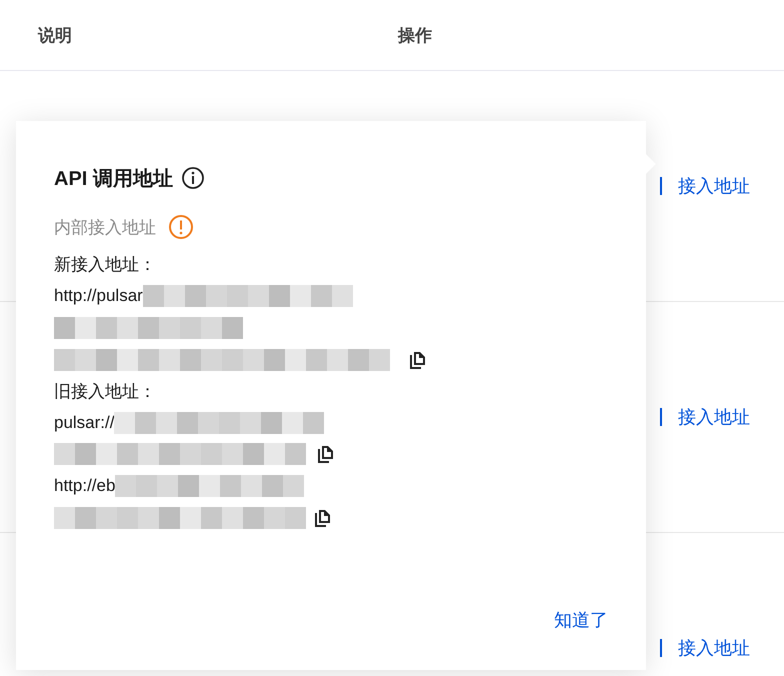  What do you see at coordinates (415, 35) in the screenshot?
I see `column-header: 操作` at bounding box center [415, 35].